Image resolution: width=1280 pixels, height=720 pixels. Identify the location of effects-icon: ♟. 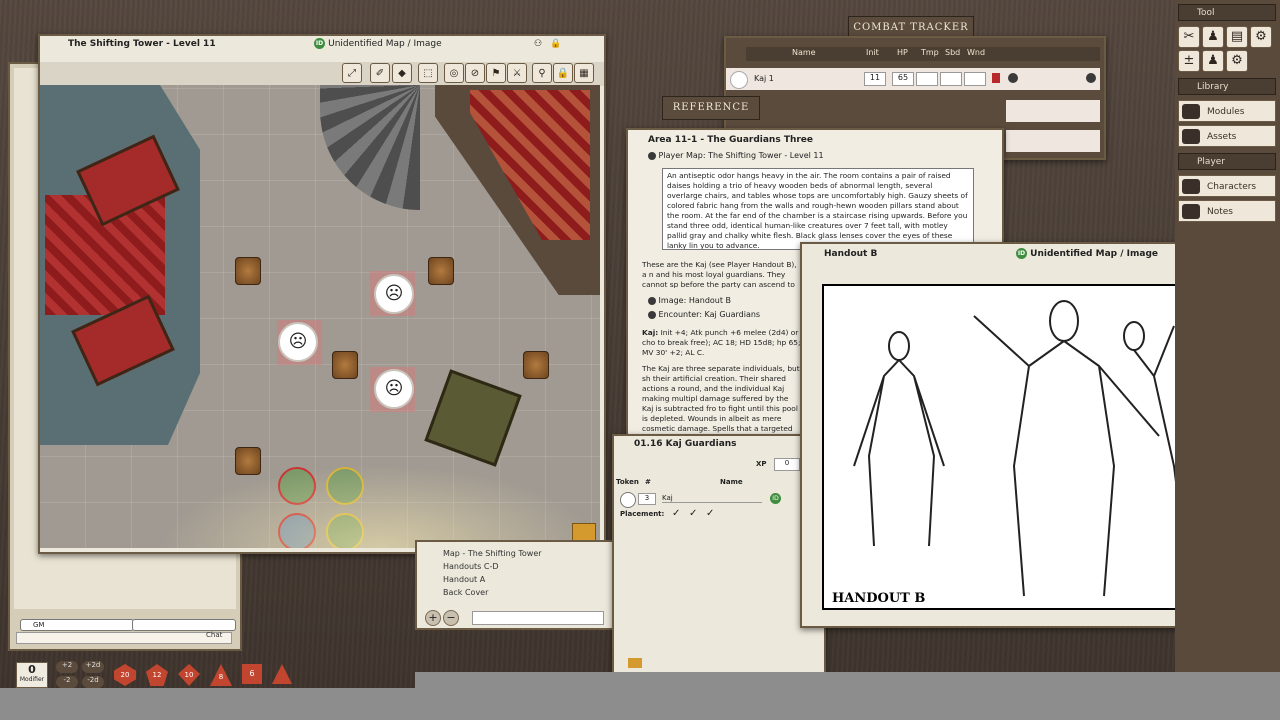
(1213, 61).